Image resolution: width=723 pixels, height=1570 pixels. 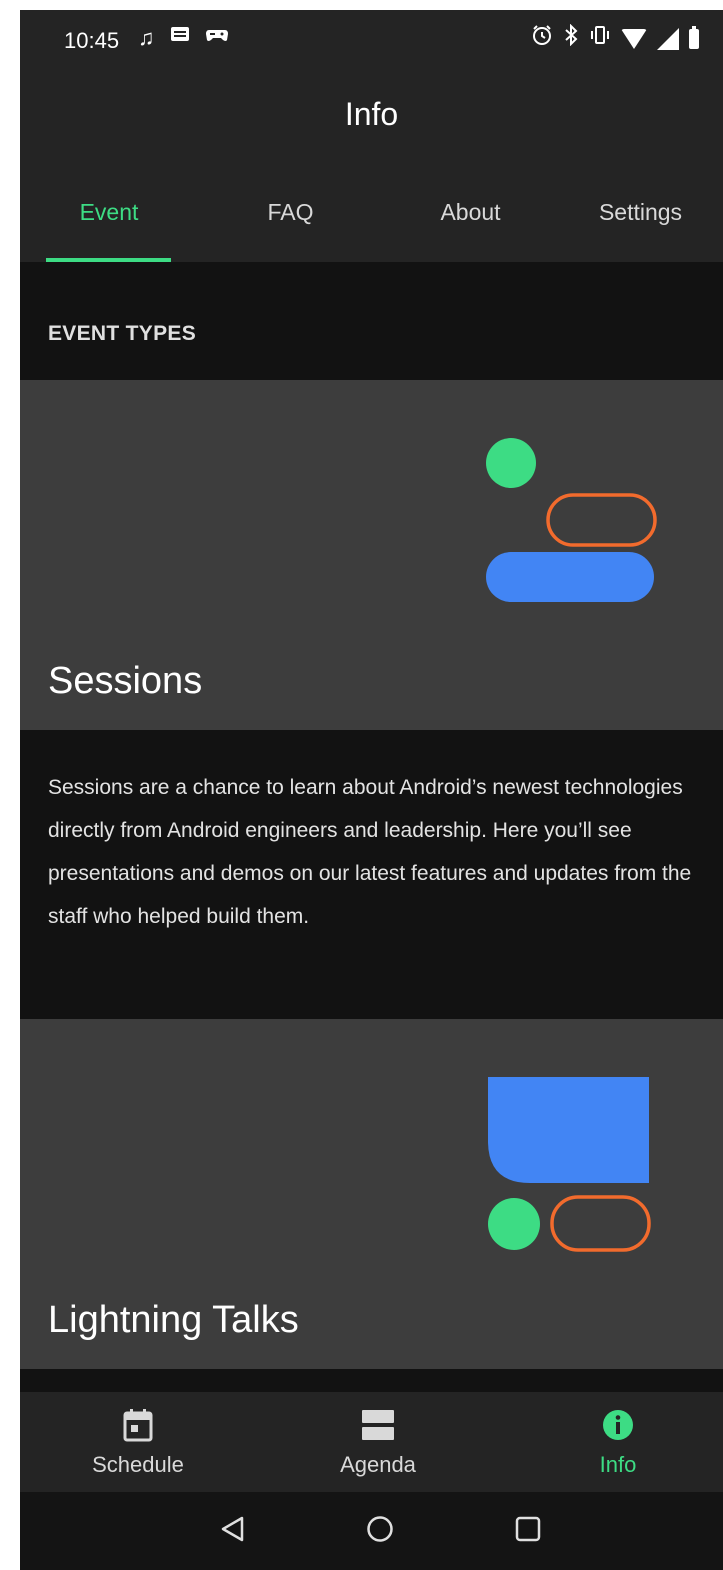 I want to click on music-note-icon: ♫, so click(x=146, y=37).